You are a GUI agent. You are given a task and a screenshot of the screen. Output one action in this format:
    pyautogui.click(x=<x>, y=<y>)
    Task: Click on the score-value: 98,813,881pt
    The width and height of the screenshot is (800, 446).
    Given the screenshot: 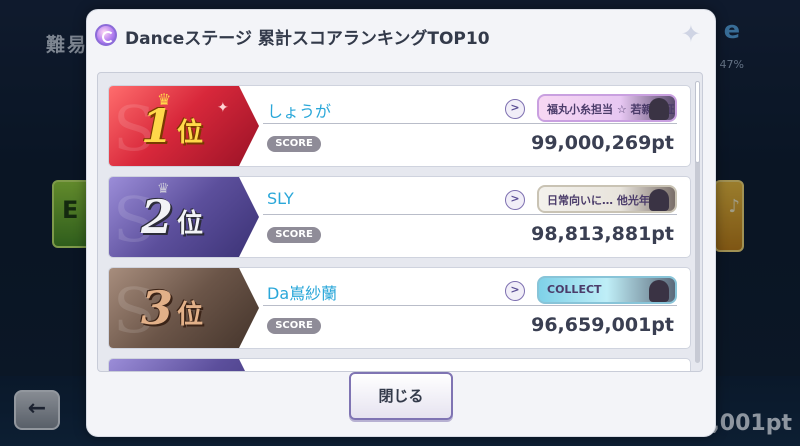 What is the action you would take?
    pyautogui.click(x=602, y=234)
    